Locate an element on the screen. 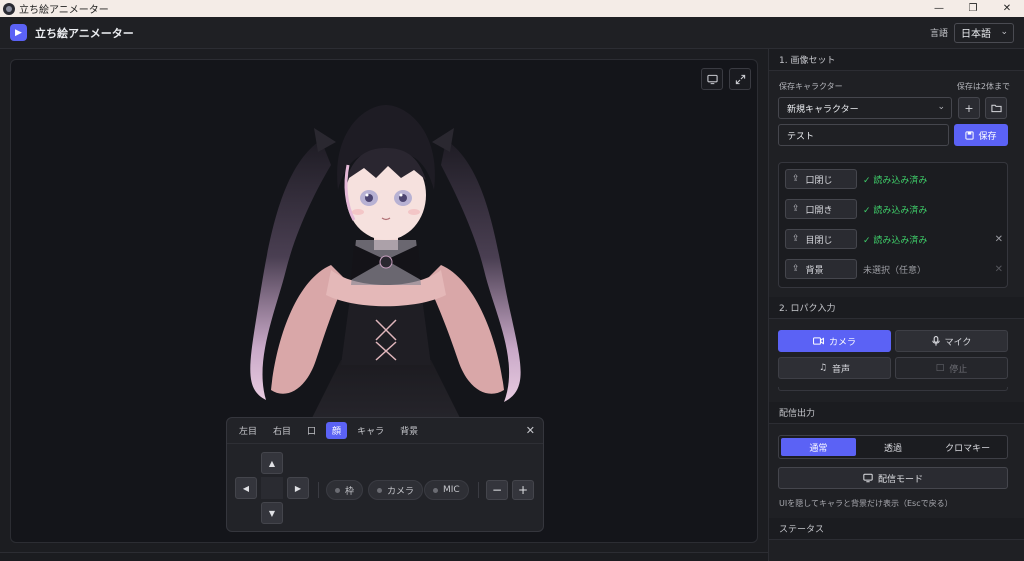 The height and width of the screenshot is (561, 1024). dpad-center is located at coordinates (272, 488).